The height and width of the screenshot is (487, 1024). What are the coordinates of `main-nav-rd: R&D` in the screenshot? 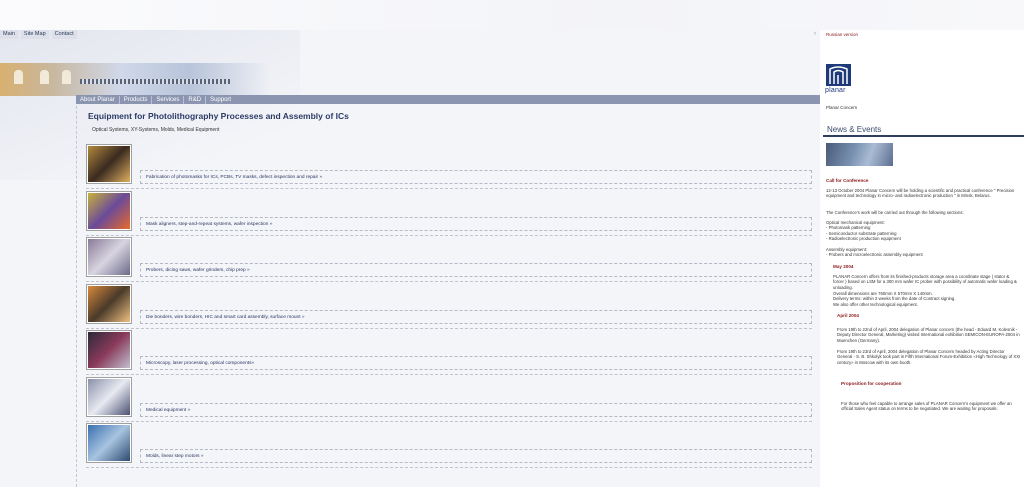 It's located at (195, 99).